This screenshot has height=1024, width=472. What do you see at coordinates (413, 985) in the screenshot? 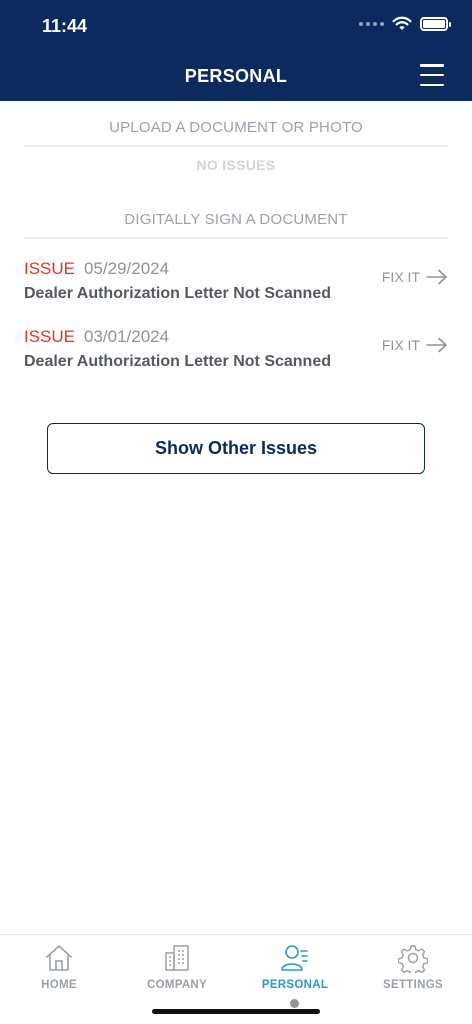
I see `tab-settings-label: SETTINGS` at bounding box center [413, 985].